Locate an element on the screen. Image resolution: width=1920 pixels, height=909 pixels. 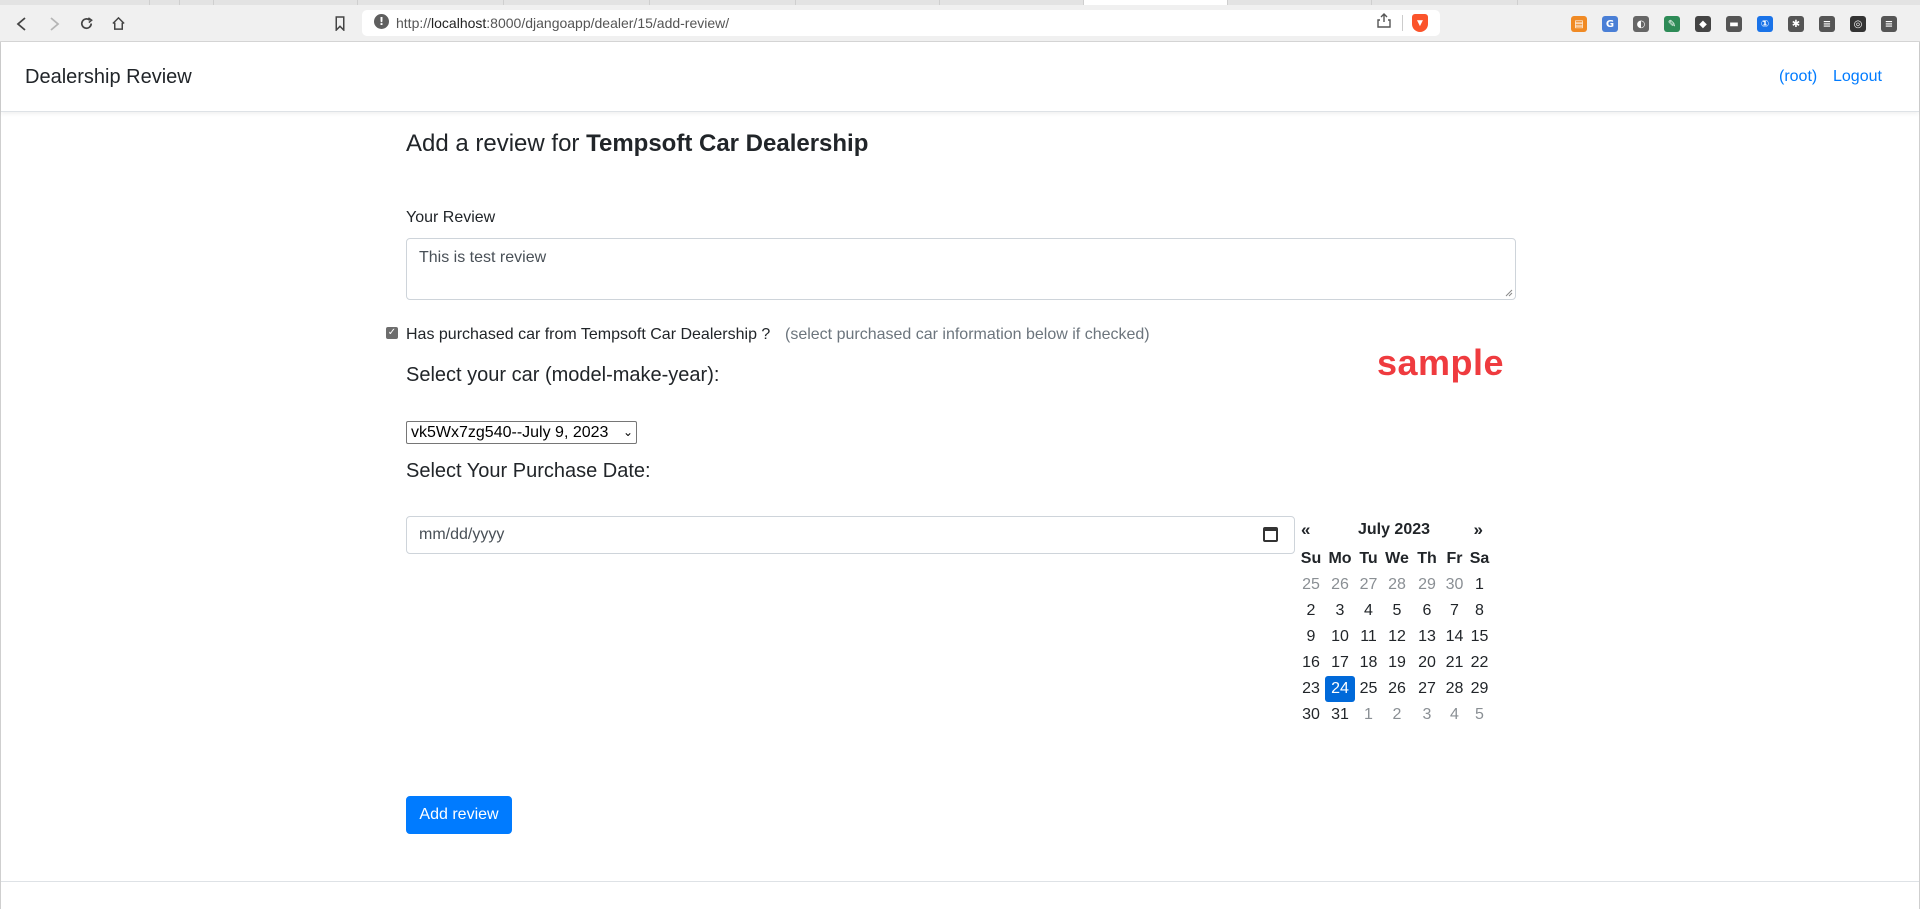
dealer-name: Tempsoft Car Dealership is located at coordinates (727, 143).